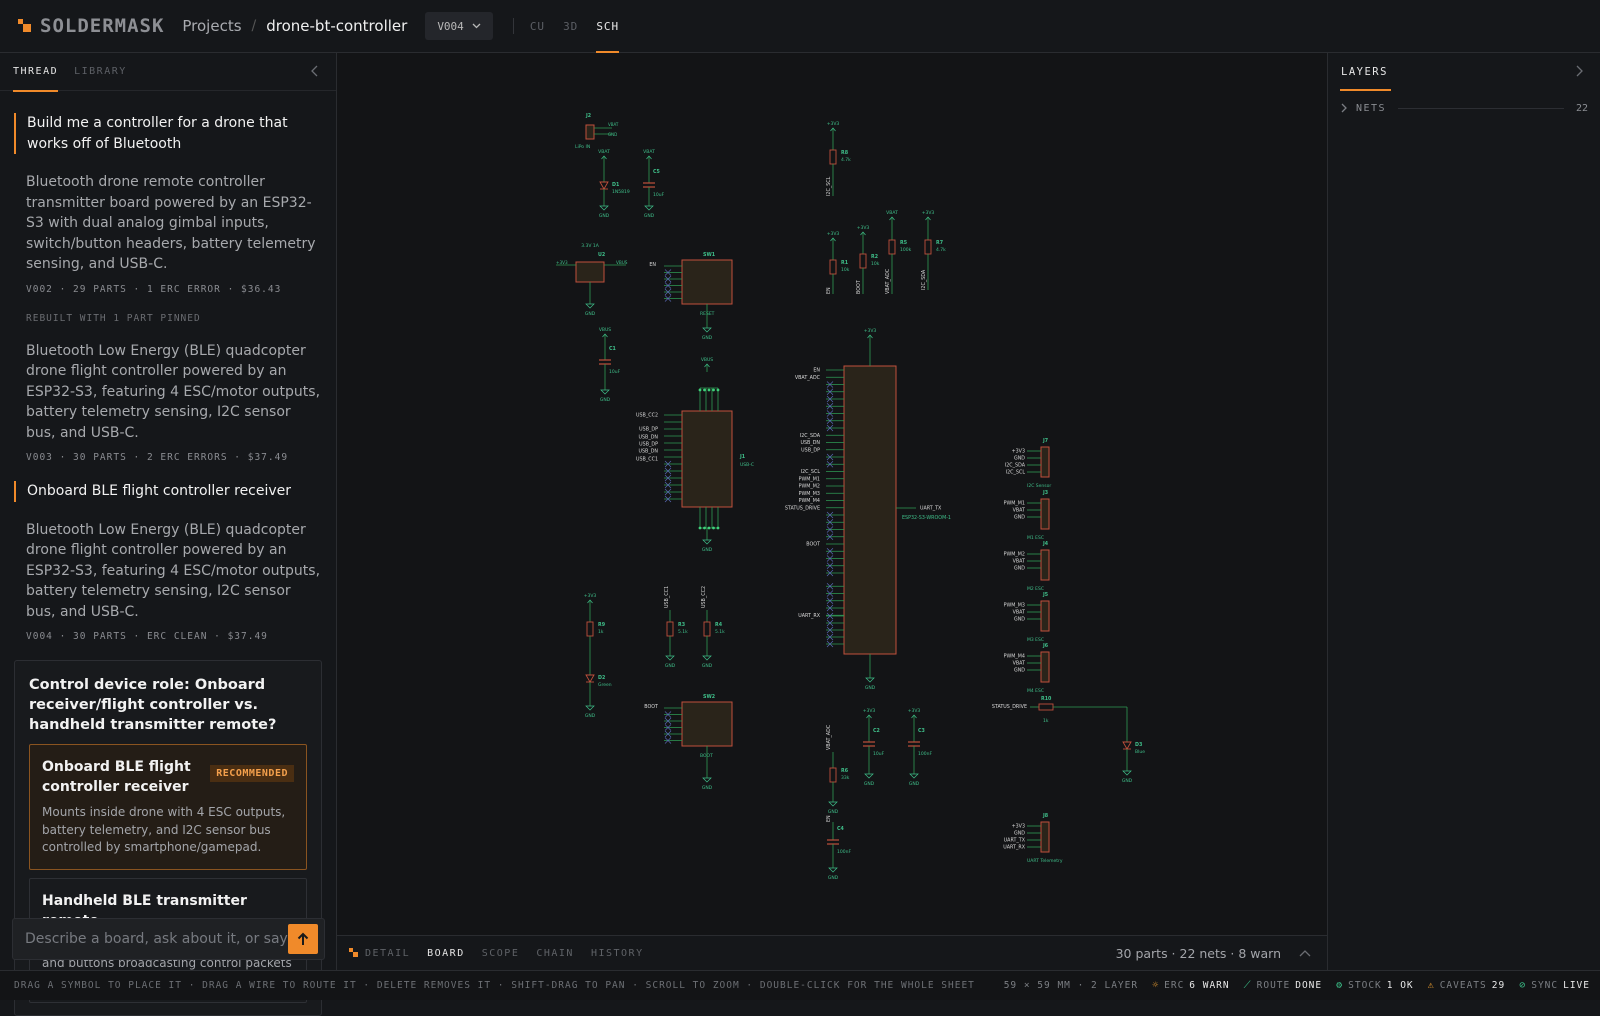  Describe the element at coordinates (446, 953) in the screenshot. I see `tab-board: BOARD` at that location.